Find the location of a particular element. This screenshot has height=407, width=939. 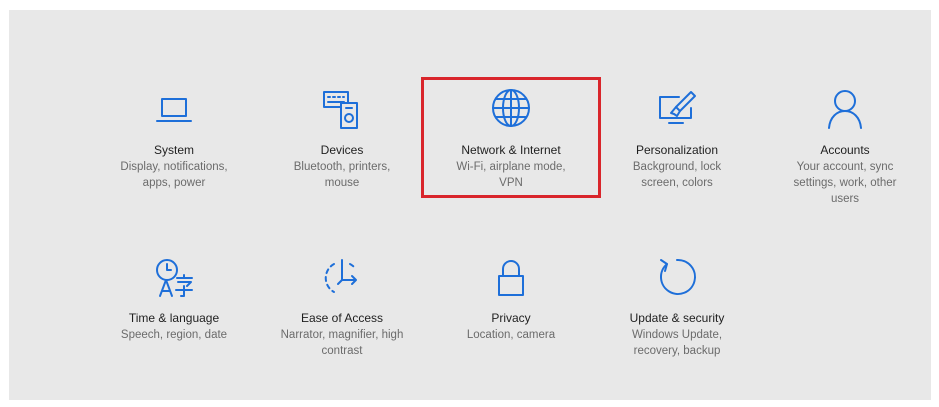

tile-title: System is located at coordinates (173, 150).